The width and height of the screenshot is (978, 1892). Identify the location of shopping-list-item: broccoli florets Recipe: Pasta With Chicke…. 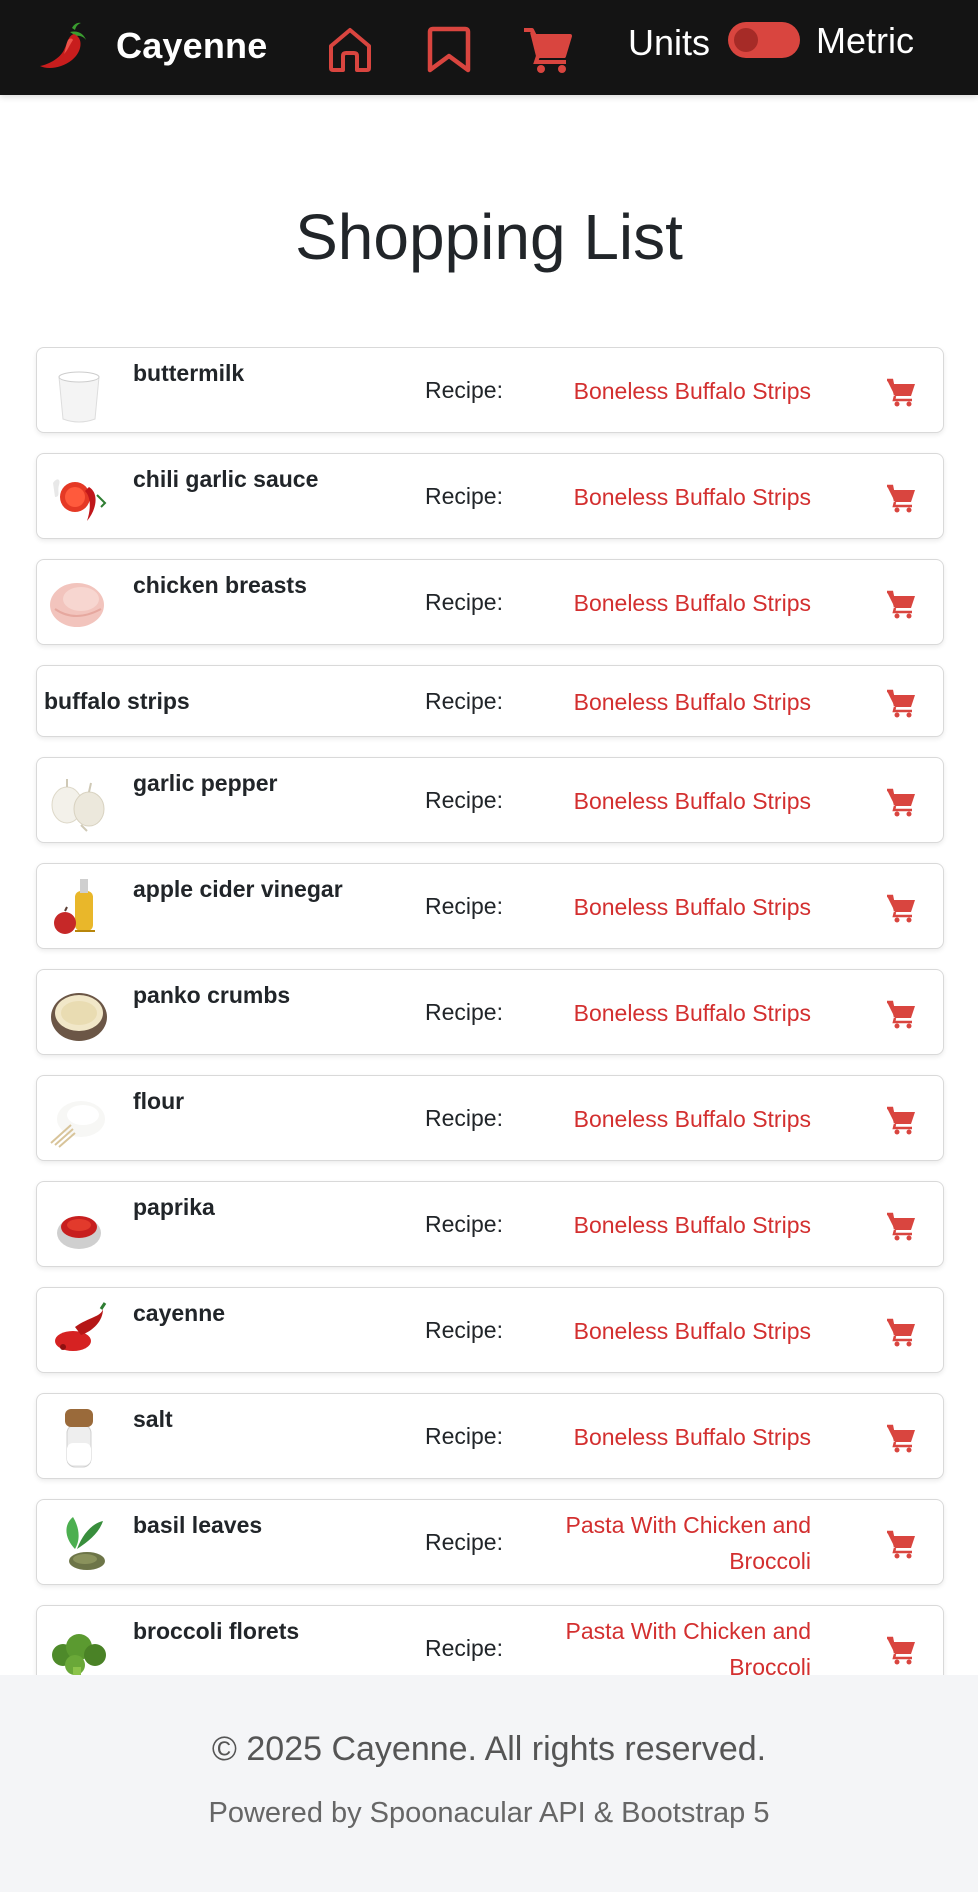
(490, 1640).